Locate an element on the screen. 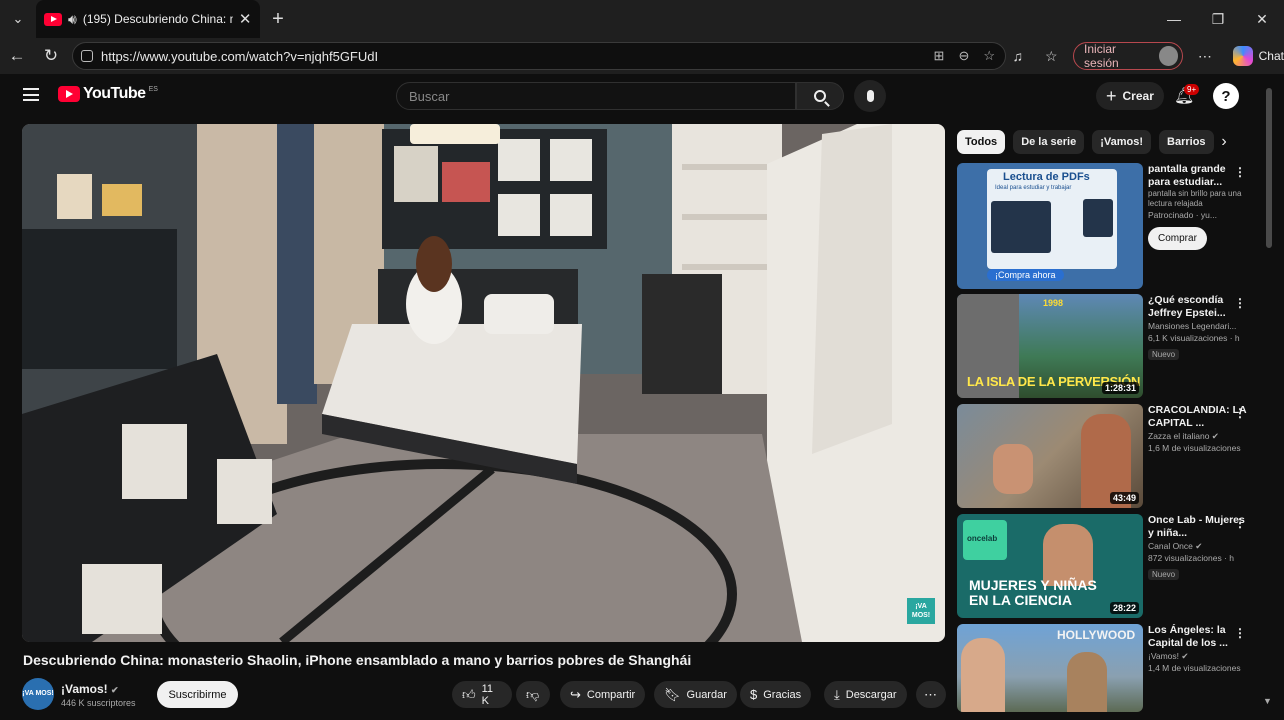  chip-barrios: Barrios is located at coordinates (1186, 142).